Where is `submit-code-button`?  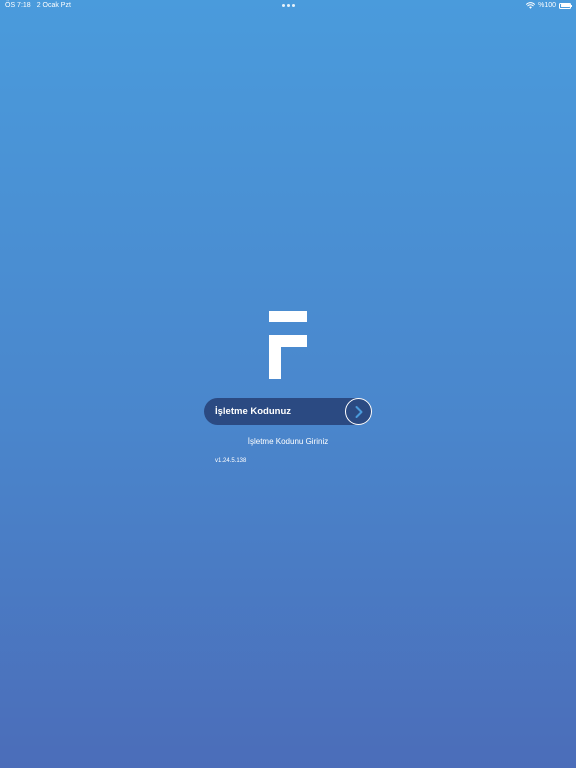 submit-code-button is located at coordinates (358, 411).